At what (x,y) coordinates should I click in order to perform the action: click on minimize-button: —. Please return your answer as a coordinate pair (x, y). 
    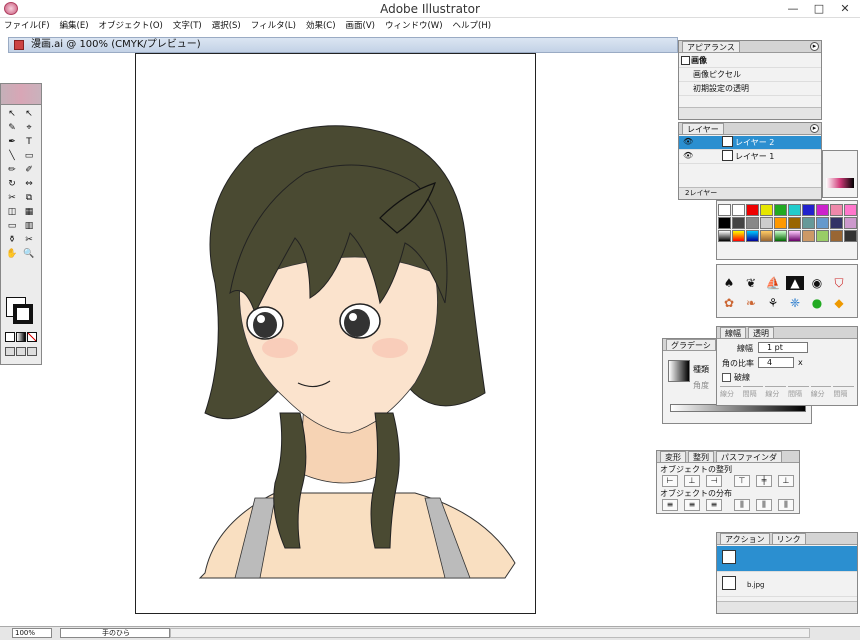
    Looking at the image, I should click on (793, 9).